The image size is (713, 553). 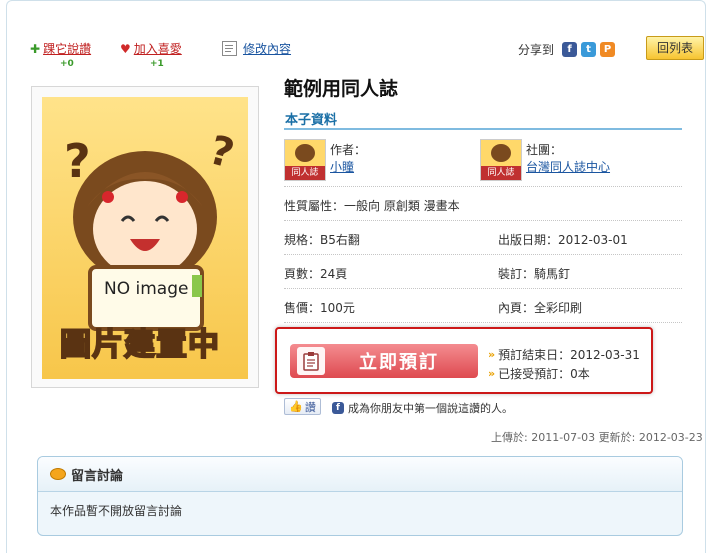 I want to click on author-label: 作者：, so click(x=348, y=150).